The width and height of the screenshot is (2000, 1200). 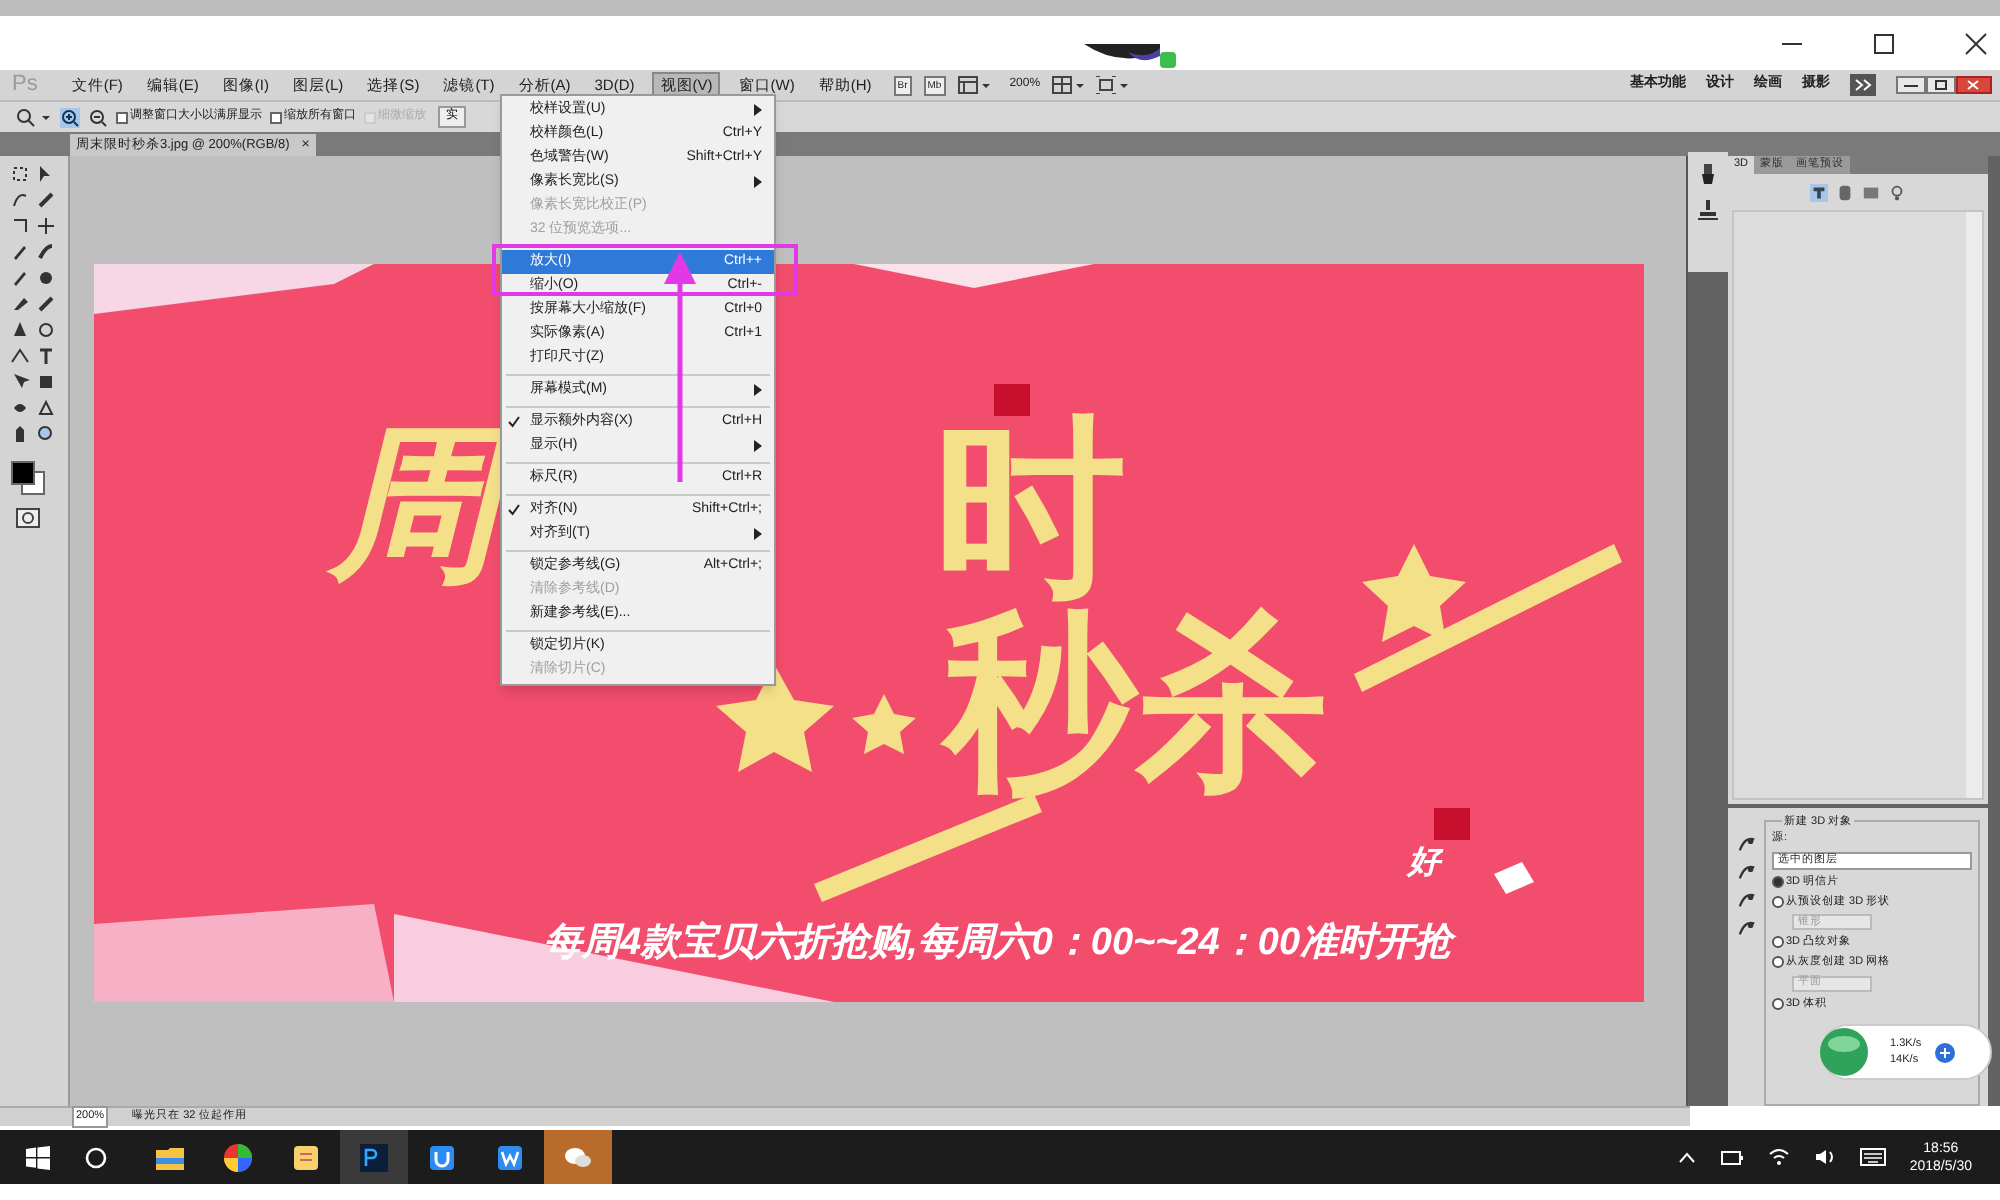 What do you see at coordinates (1844, 1052) in the screenshot?
I see `speed-ball-icon` at bounding box center [1844, 1052].